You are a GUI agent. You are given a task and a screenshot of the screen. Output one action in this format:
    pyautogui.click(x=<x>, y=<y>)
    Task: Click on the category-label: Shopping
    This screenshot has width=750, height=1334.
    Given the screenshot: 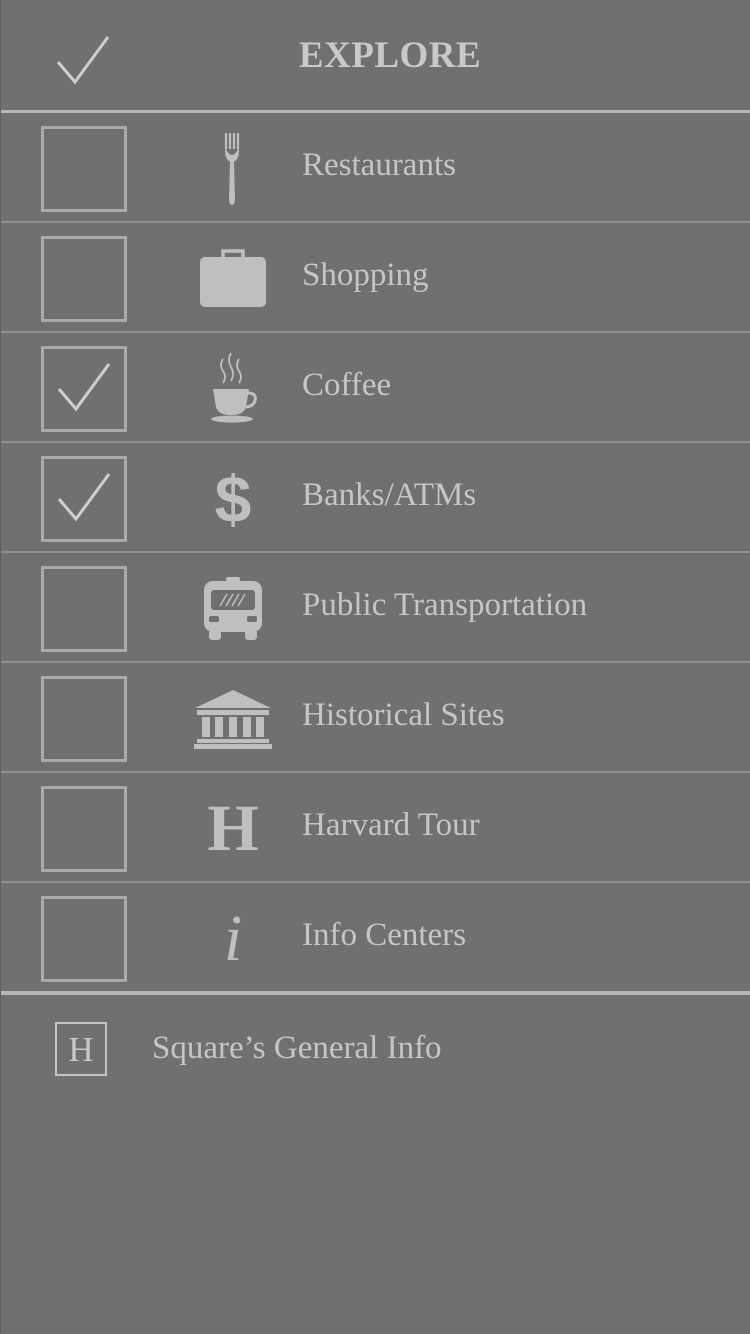 What is the action you would take?
    pyautogui.click(x=365, y=275)
    